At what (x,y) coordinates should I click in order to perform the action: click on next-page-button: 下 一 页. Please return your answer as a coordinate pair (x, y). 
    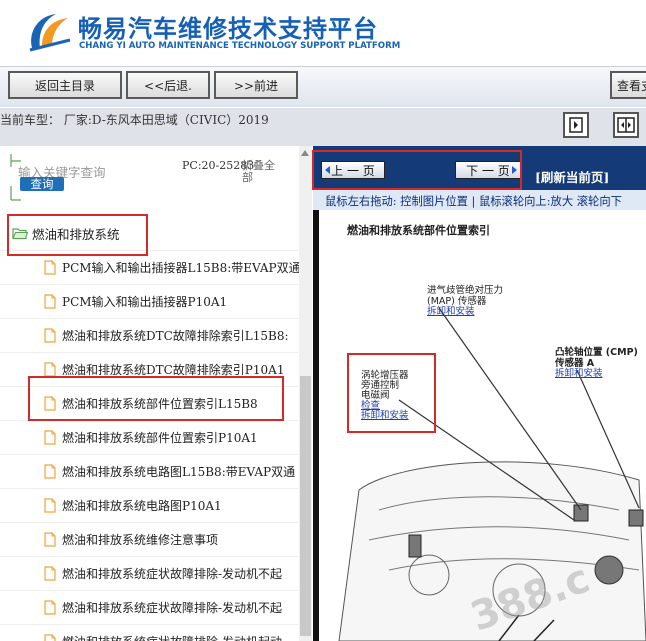
    Looking at the image, I should click on (488, 170).